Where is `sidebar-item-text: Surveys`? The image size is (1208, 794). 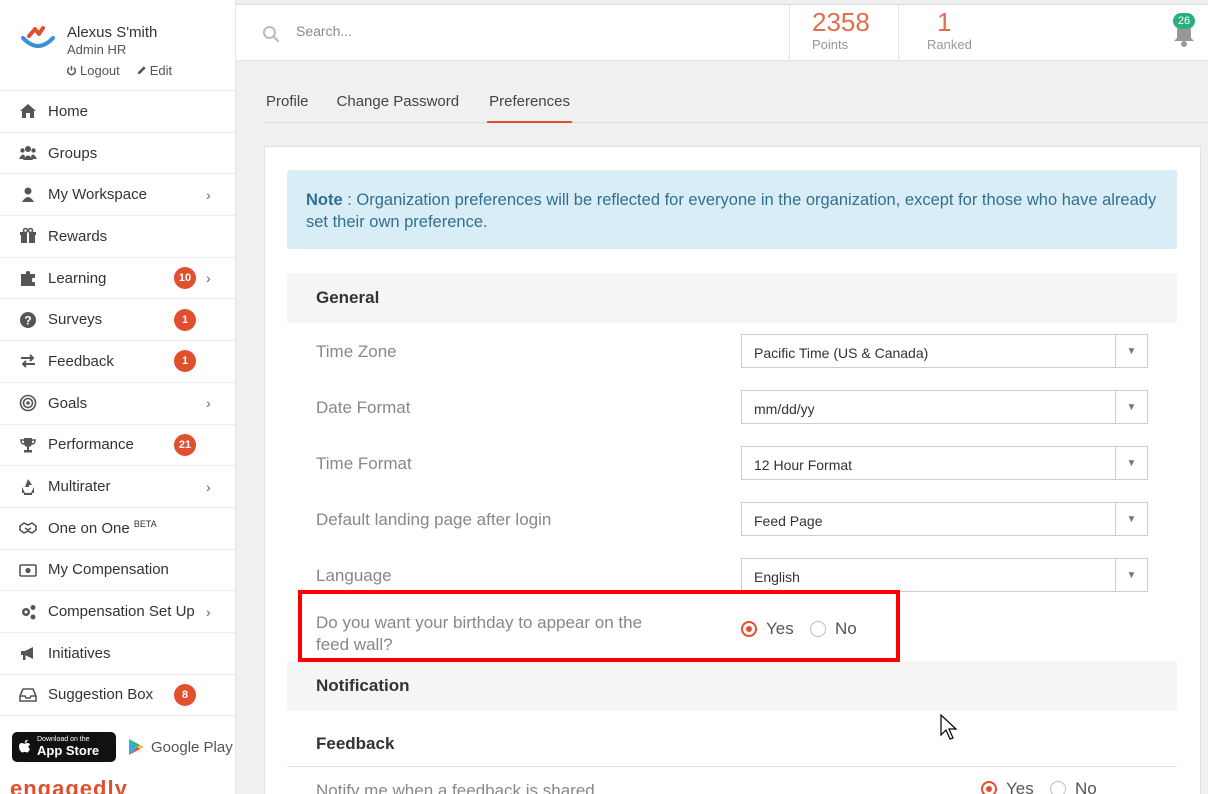 sidebar-item-text: Surveys is located at coordinates (75, 320).